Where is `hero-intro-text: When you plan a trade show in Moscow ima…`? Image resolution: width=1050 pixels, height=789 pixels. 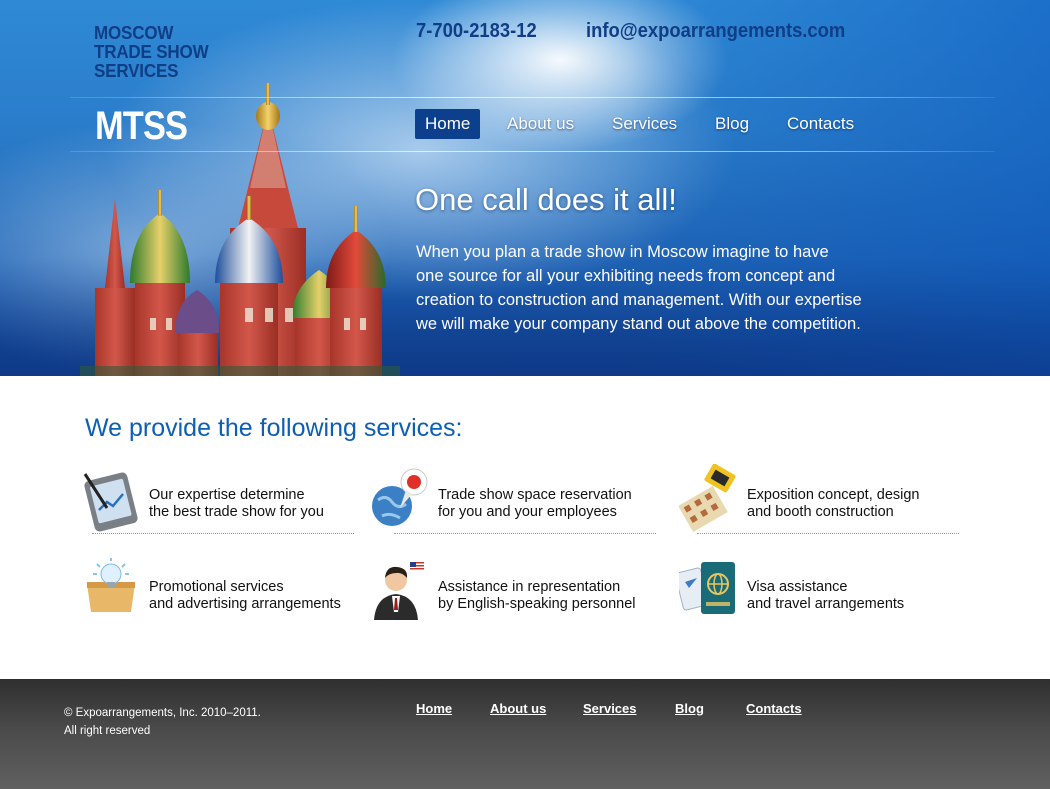 hero-intro-text: When you plan a trade show in Moscow ima… is located at coordinates (639, 288).